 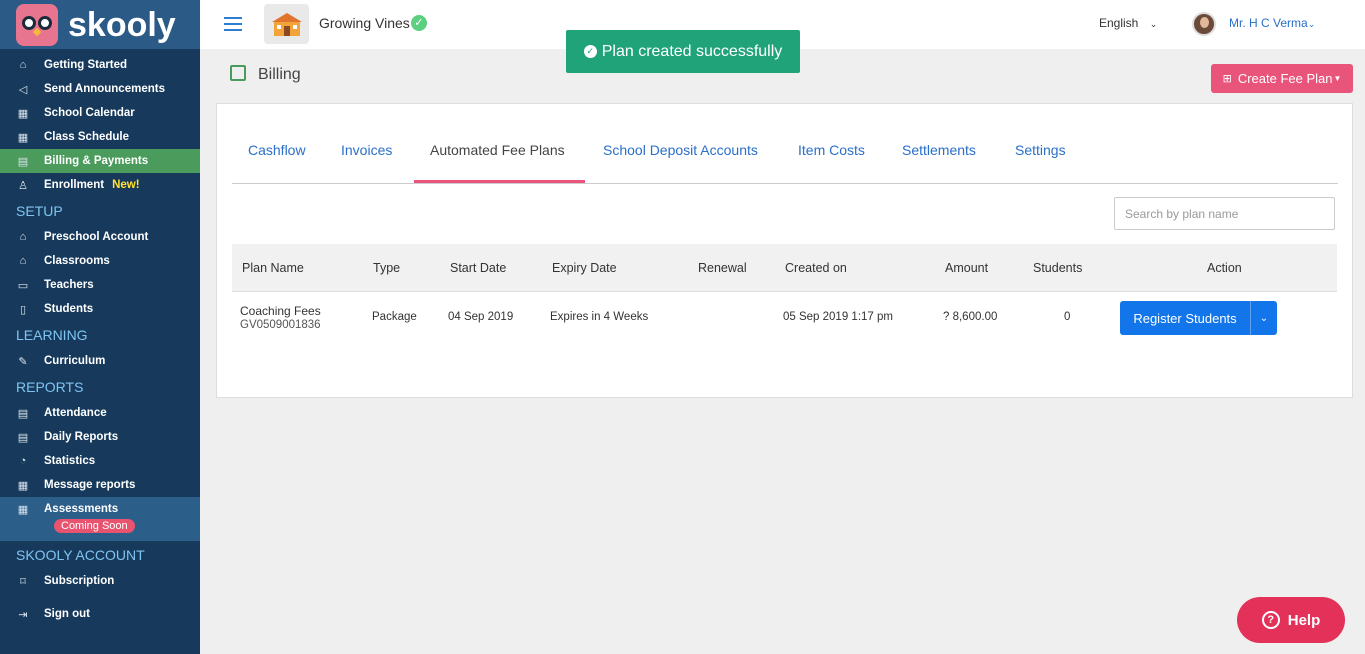 I want to click on sidebar-item-label: Students, so click(x=69, y=309).